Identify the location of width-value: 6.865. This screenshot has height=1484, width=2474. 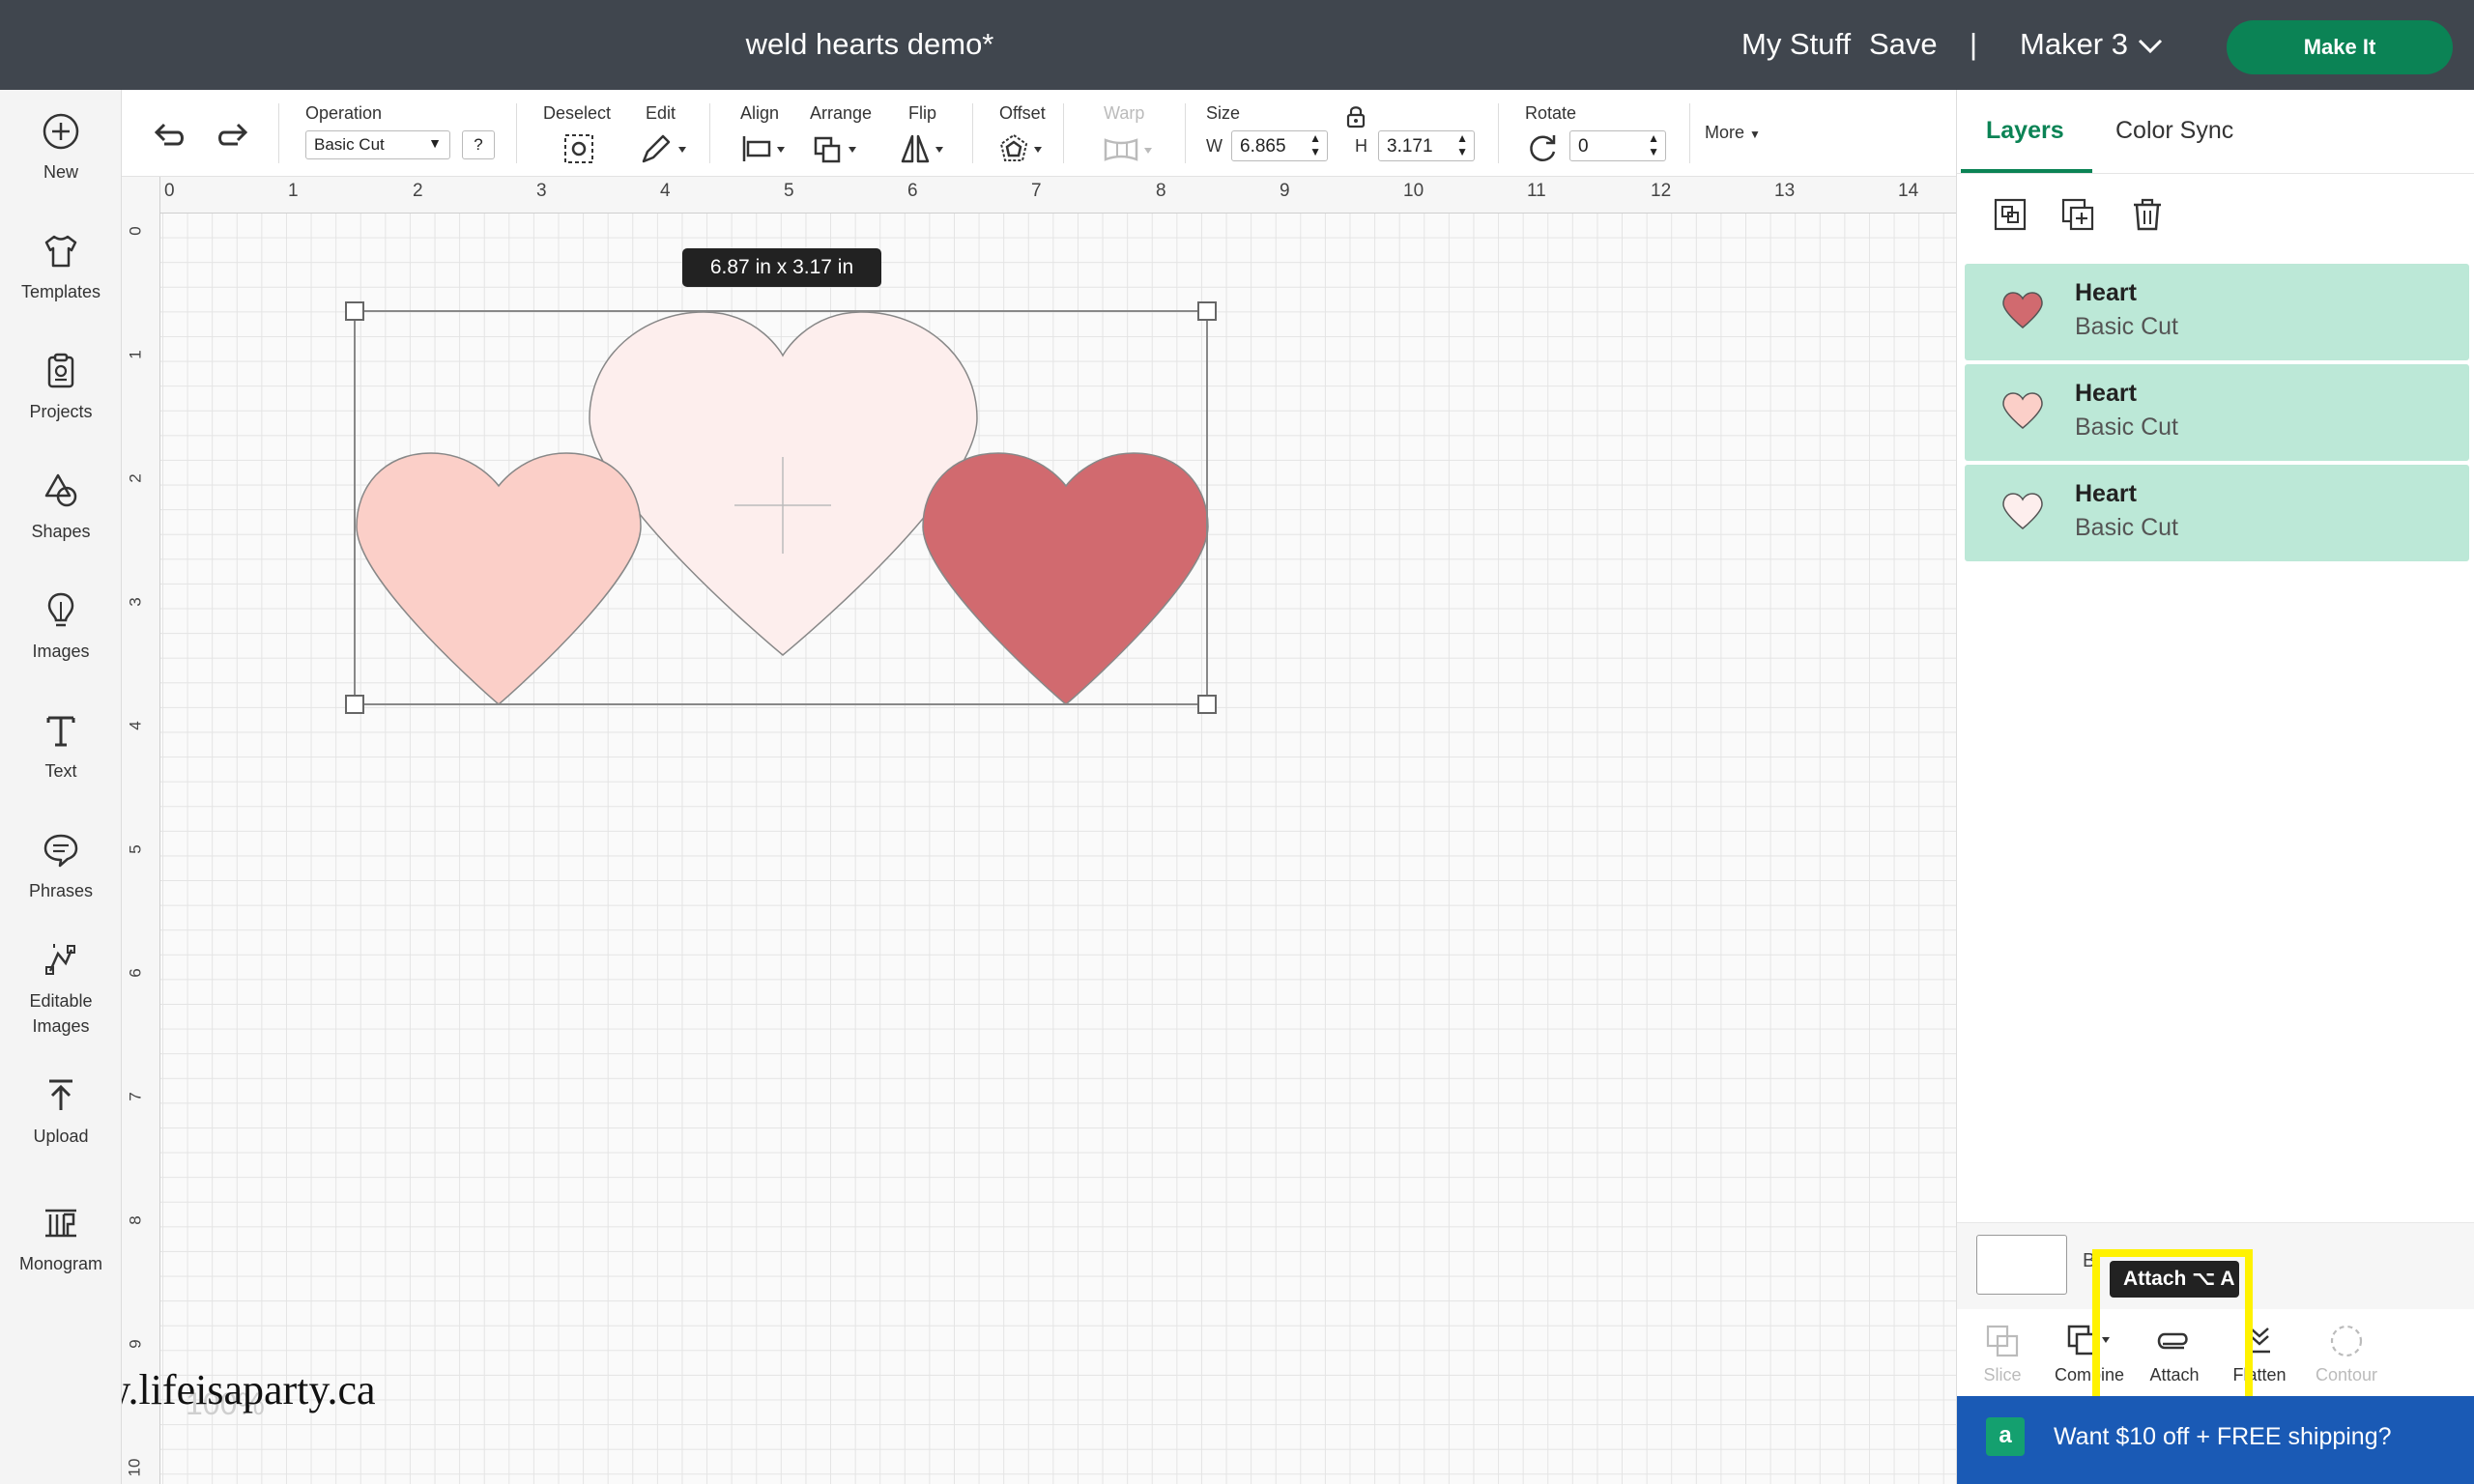
(1263, 147).